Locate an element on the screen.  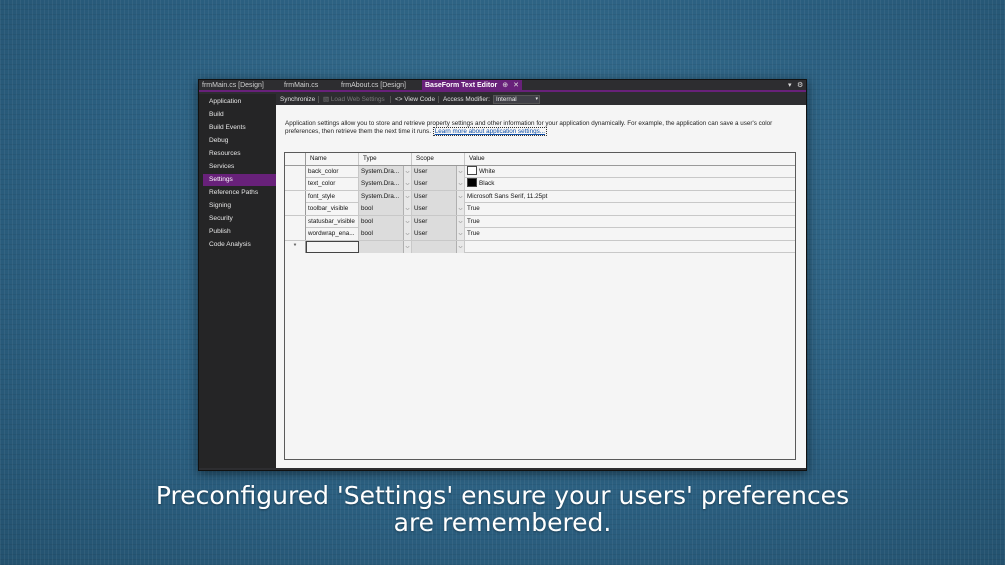
setting-name-cell: font_style is located at coordinates (332, 196).